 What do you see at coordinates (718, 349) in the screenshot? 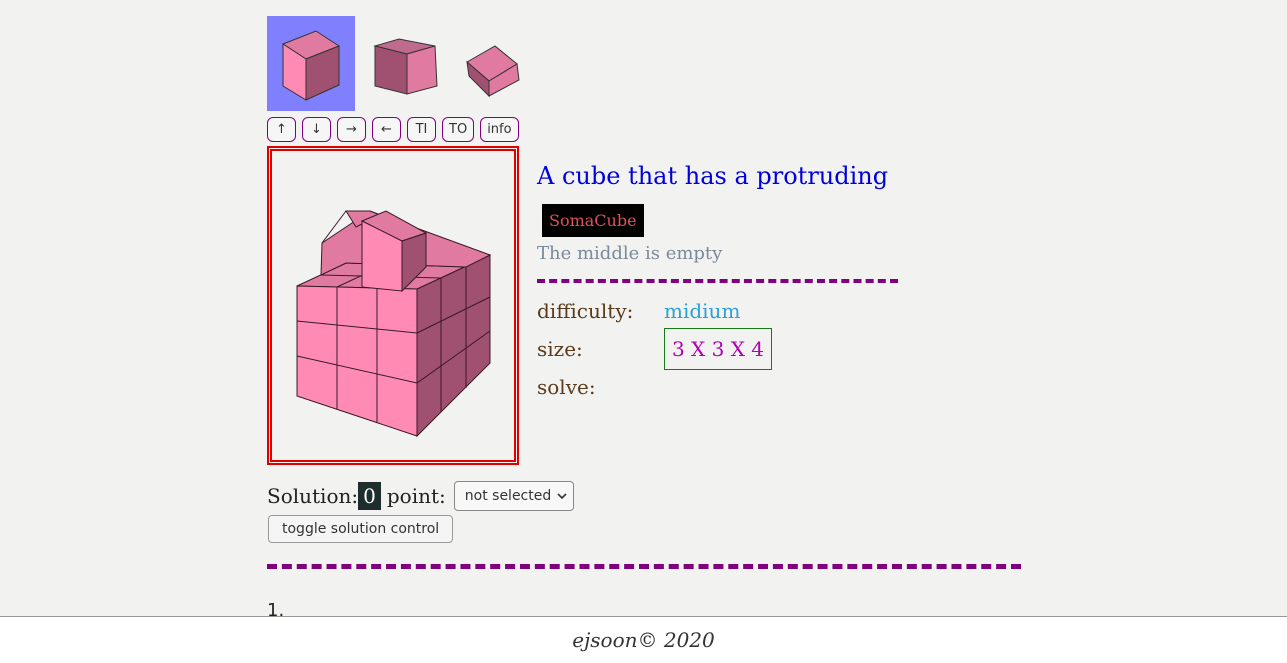
I see `size-value: 3 X 3 X 4` at bounding box center [718, 349].